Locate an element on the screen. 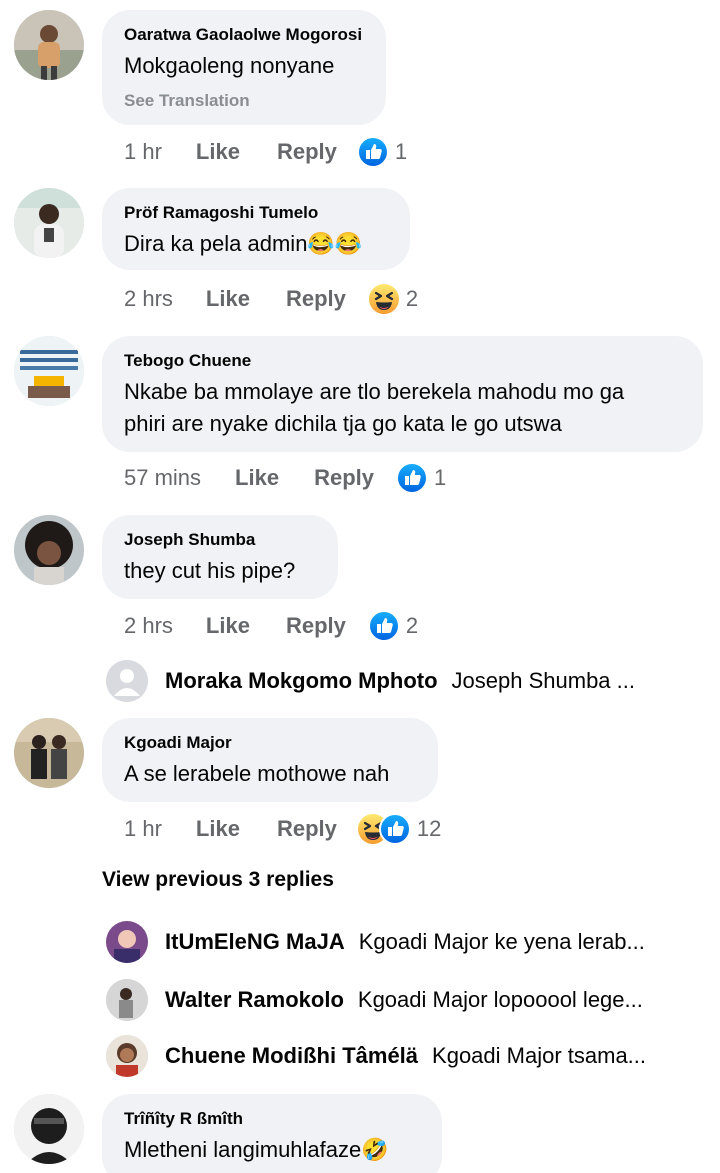 The height and width of the screenshot is (1173, 720). comment-text: Mokgaoleng nonyane is located at coordinates (229, 65).